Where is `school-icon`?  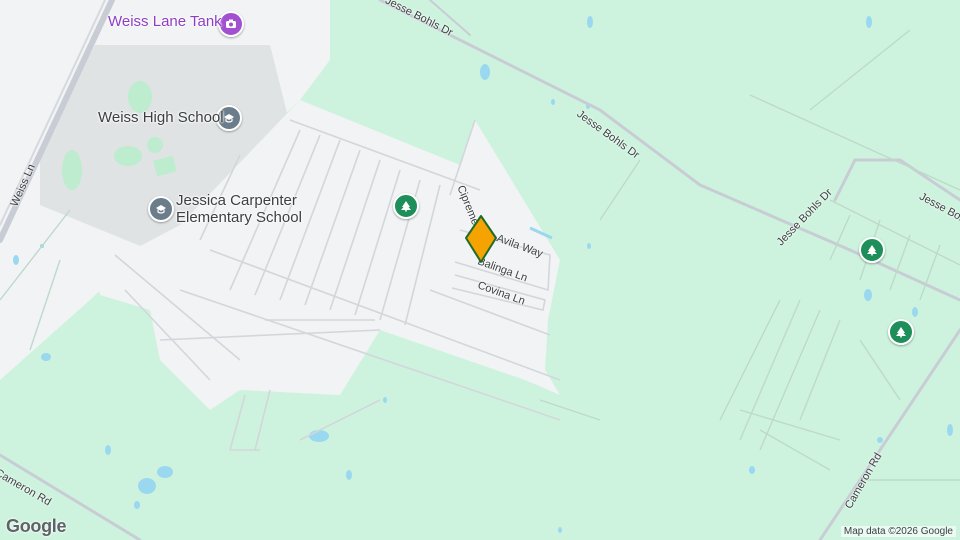
school-icon is located at coordinates (161, 209).